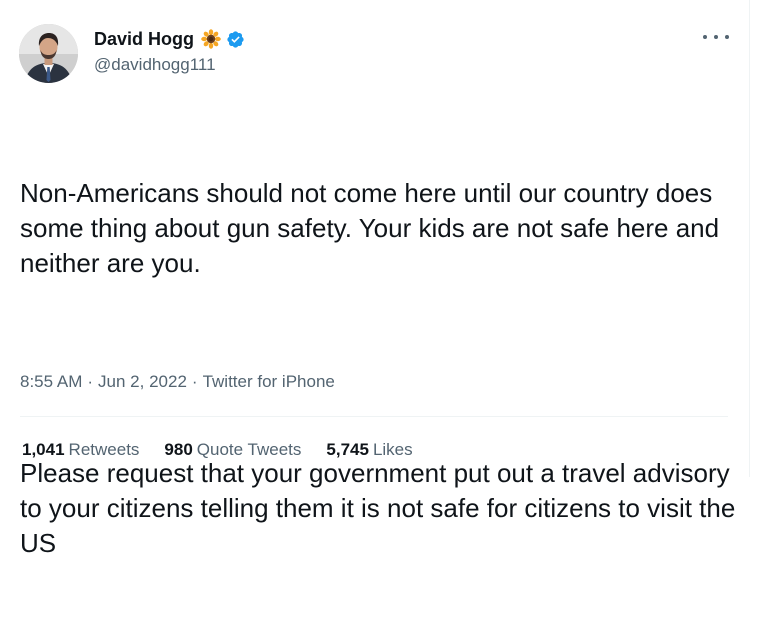 The width and height of the screenshot is (768, 631). Describe the element at coordinates (249, 449) in the screenshot. I see `quote-tweets-label: Quote Tweets` at that location.